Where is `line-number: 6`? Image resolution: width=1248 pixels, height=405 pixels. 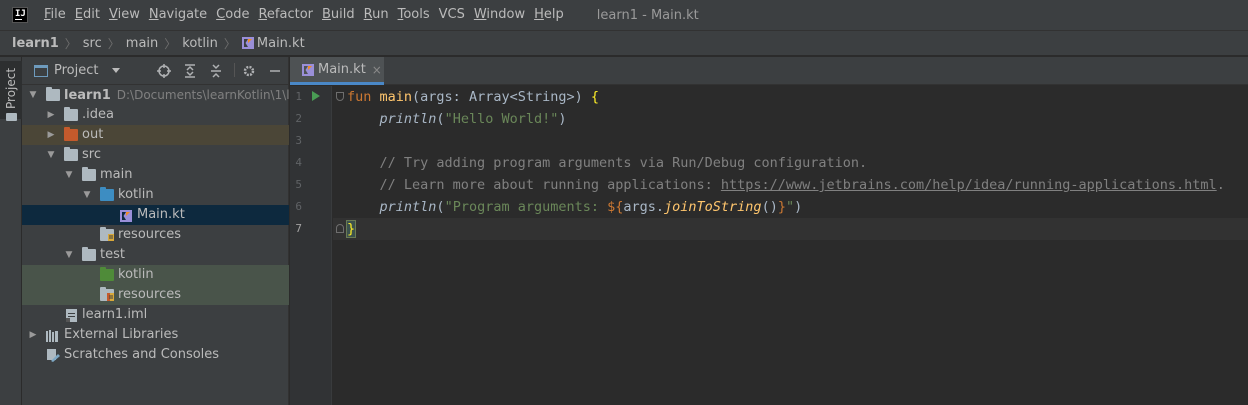 line-number: 6 is located at coordinates (298, 206).